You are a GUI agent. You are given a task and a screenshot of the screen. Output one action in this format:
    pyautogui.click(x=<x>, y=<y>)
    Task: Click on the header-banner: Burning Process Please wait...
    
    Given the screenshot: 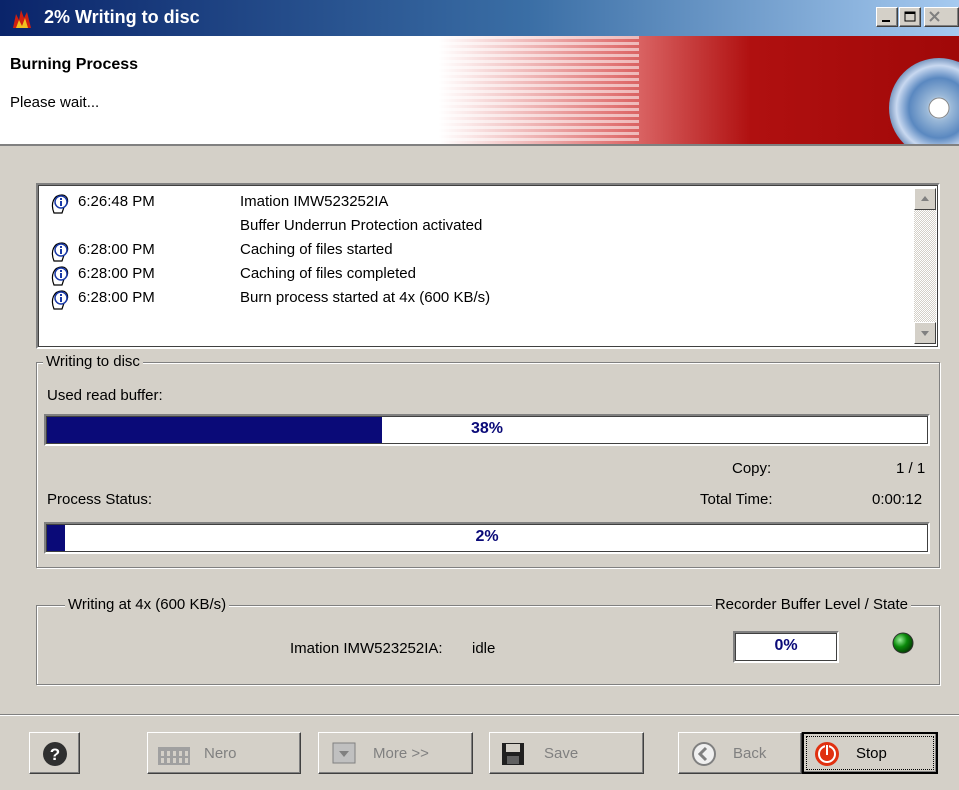 What is the action you would take?
    pyautogui.click(x=479, y=91)
    